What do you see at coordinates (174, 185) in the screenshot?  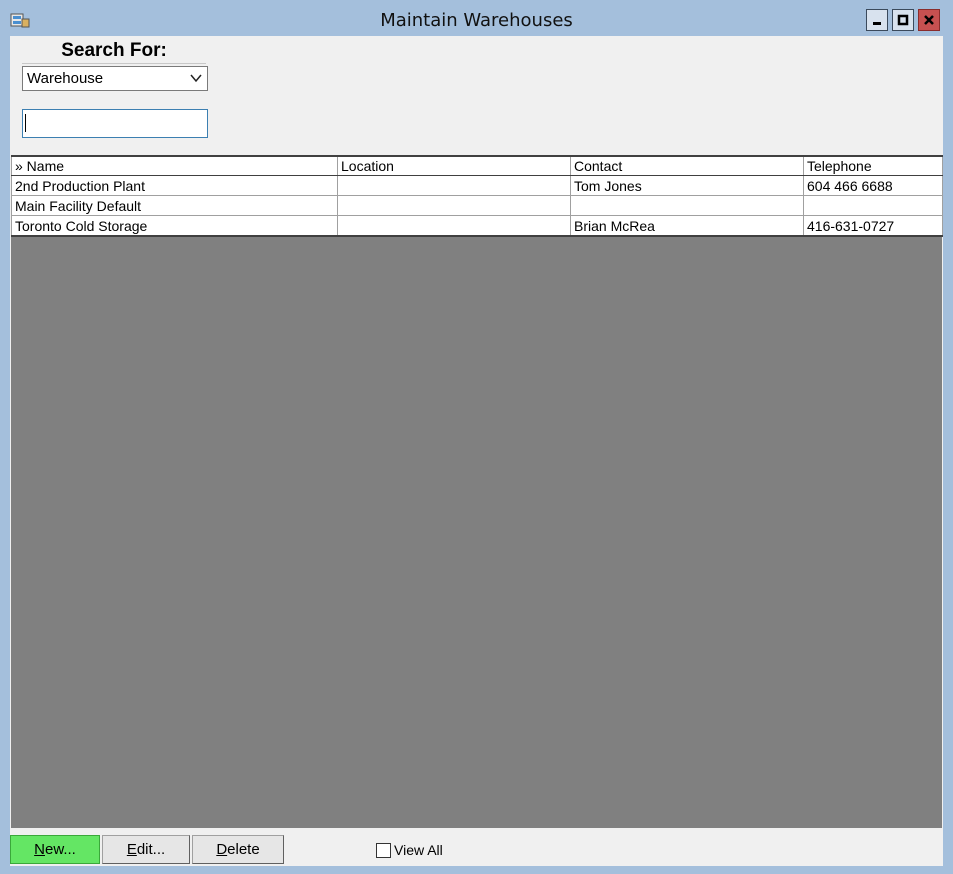 I see `cell-name: 2nd Production Plant` at bounding box center [174, 185].